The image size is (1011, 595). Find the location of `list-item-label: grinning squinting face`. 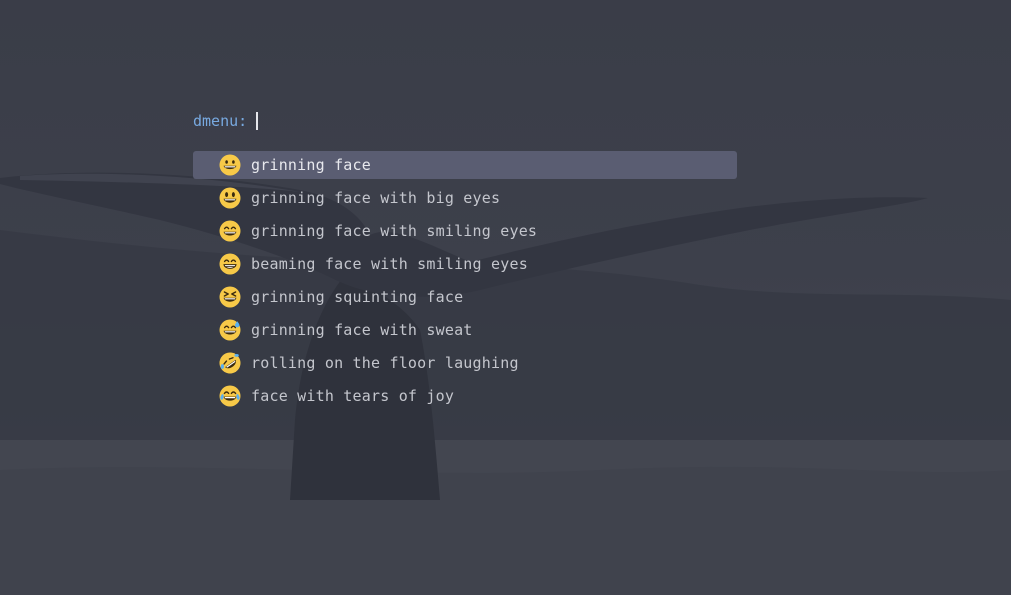

list-item-label: grinning squinting face is located at coordinates (357, 297).